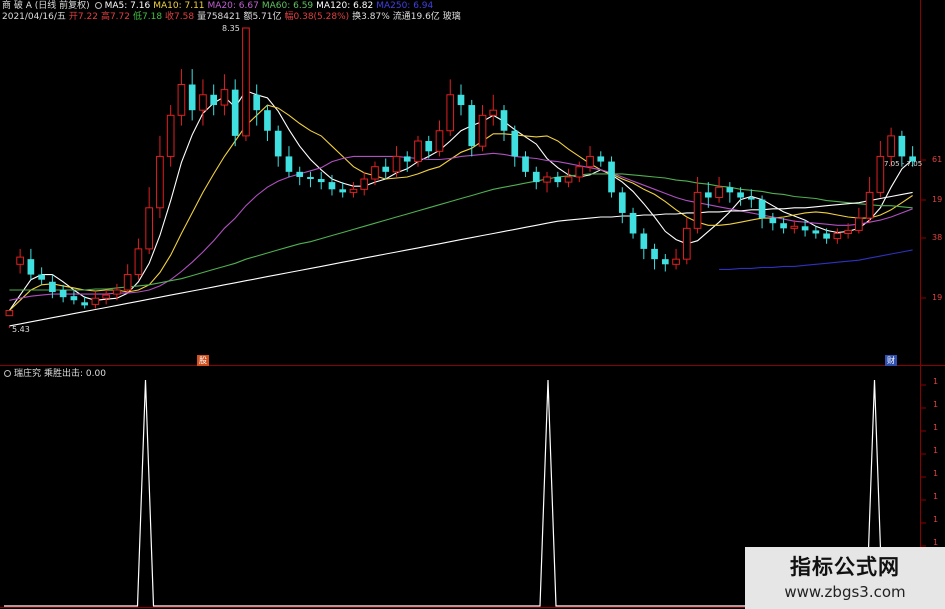 This screenshot has width=945, height=609. Describe the element at coordinates (55, 374) in the screenshot. I see `indicator-legend: 瑞庄究 乘胜出击: 0.00` at that location.